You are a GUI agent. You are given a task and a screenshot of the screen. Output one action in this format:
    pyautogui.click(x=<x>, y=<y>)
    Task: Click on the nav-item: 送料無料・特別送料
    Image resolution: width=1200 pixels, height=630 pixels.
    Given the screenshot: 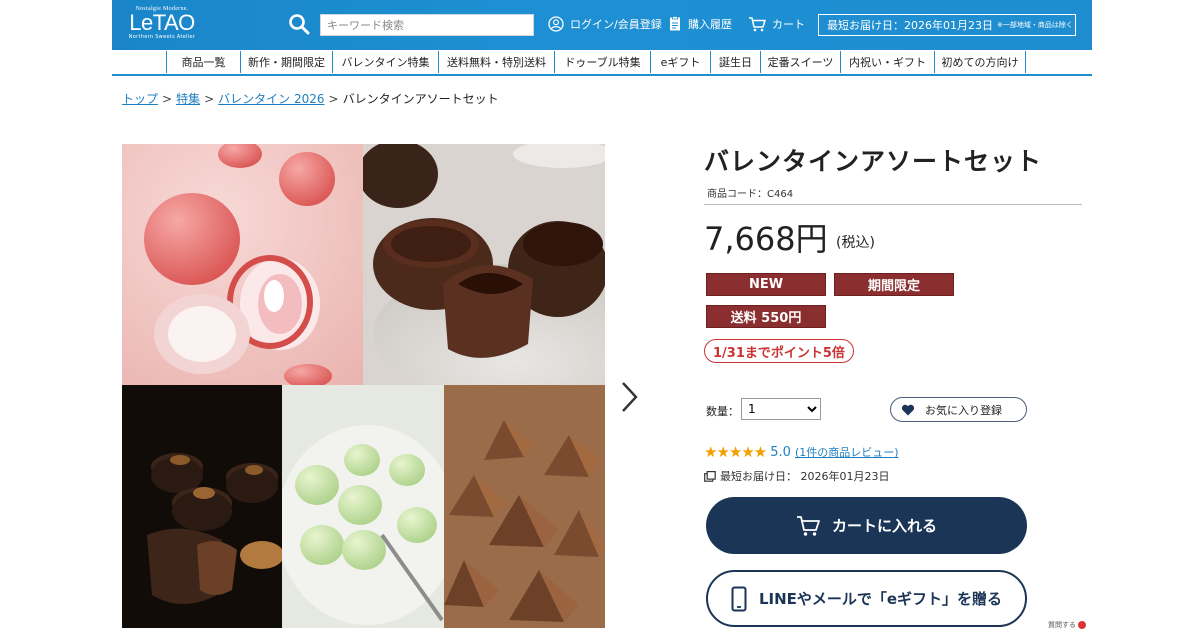 What is the action you would take?
    pyautogui.click(x=496, y=62)
    